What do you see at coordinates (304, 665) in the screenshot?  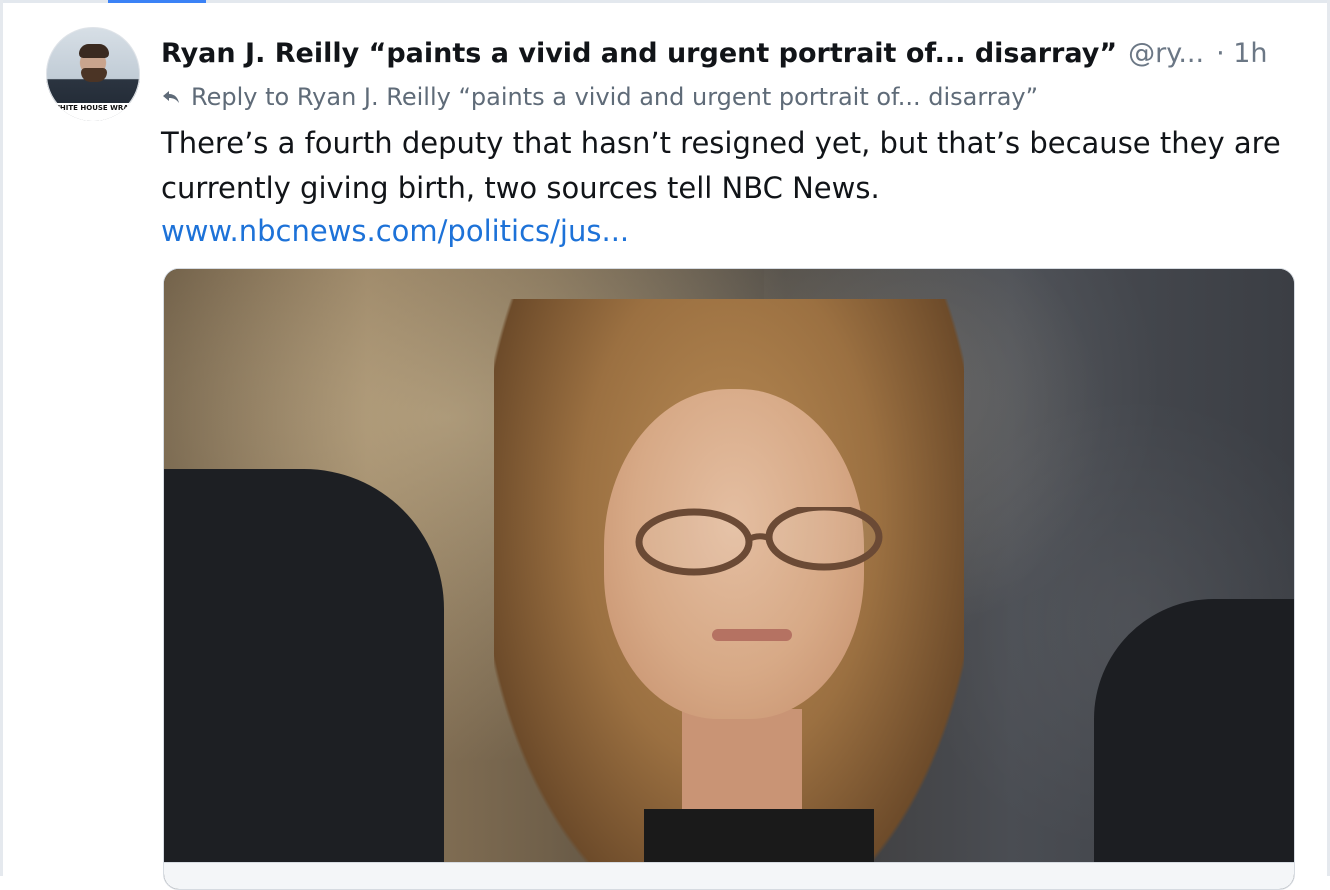 I see `photo-left-figure` at bounding box center [304, 665].